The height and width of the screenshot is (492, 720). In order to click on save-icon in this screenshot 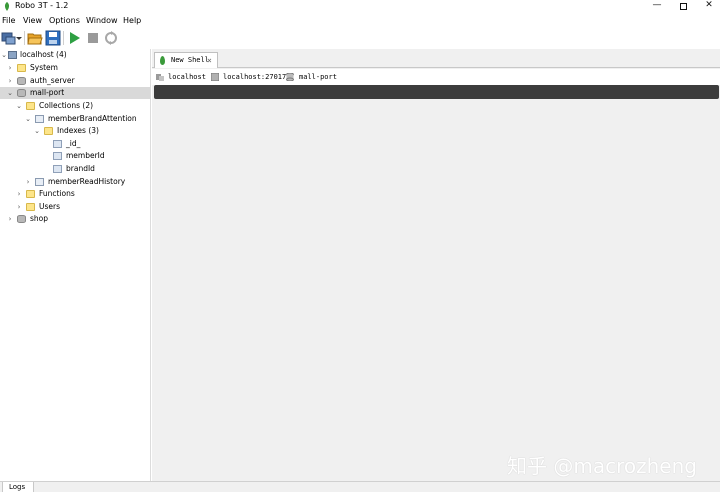, I will do `click(53, 38)`.